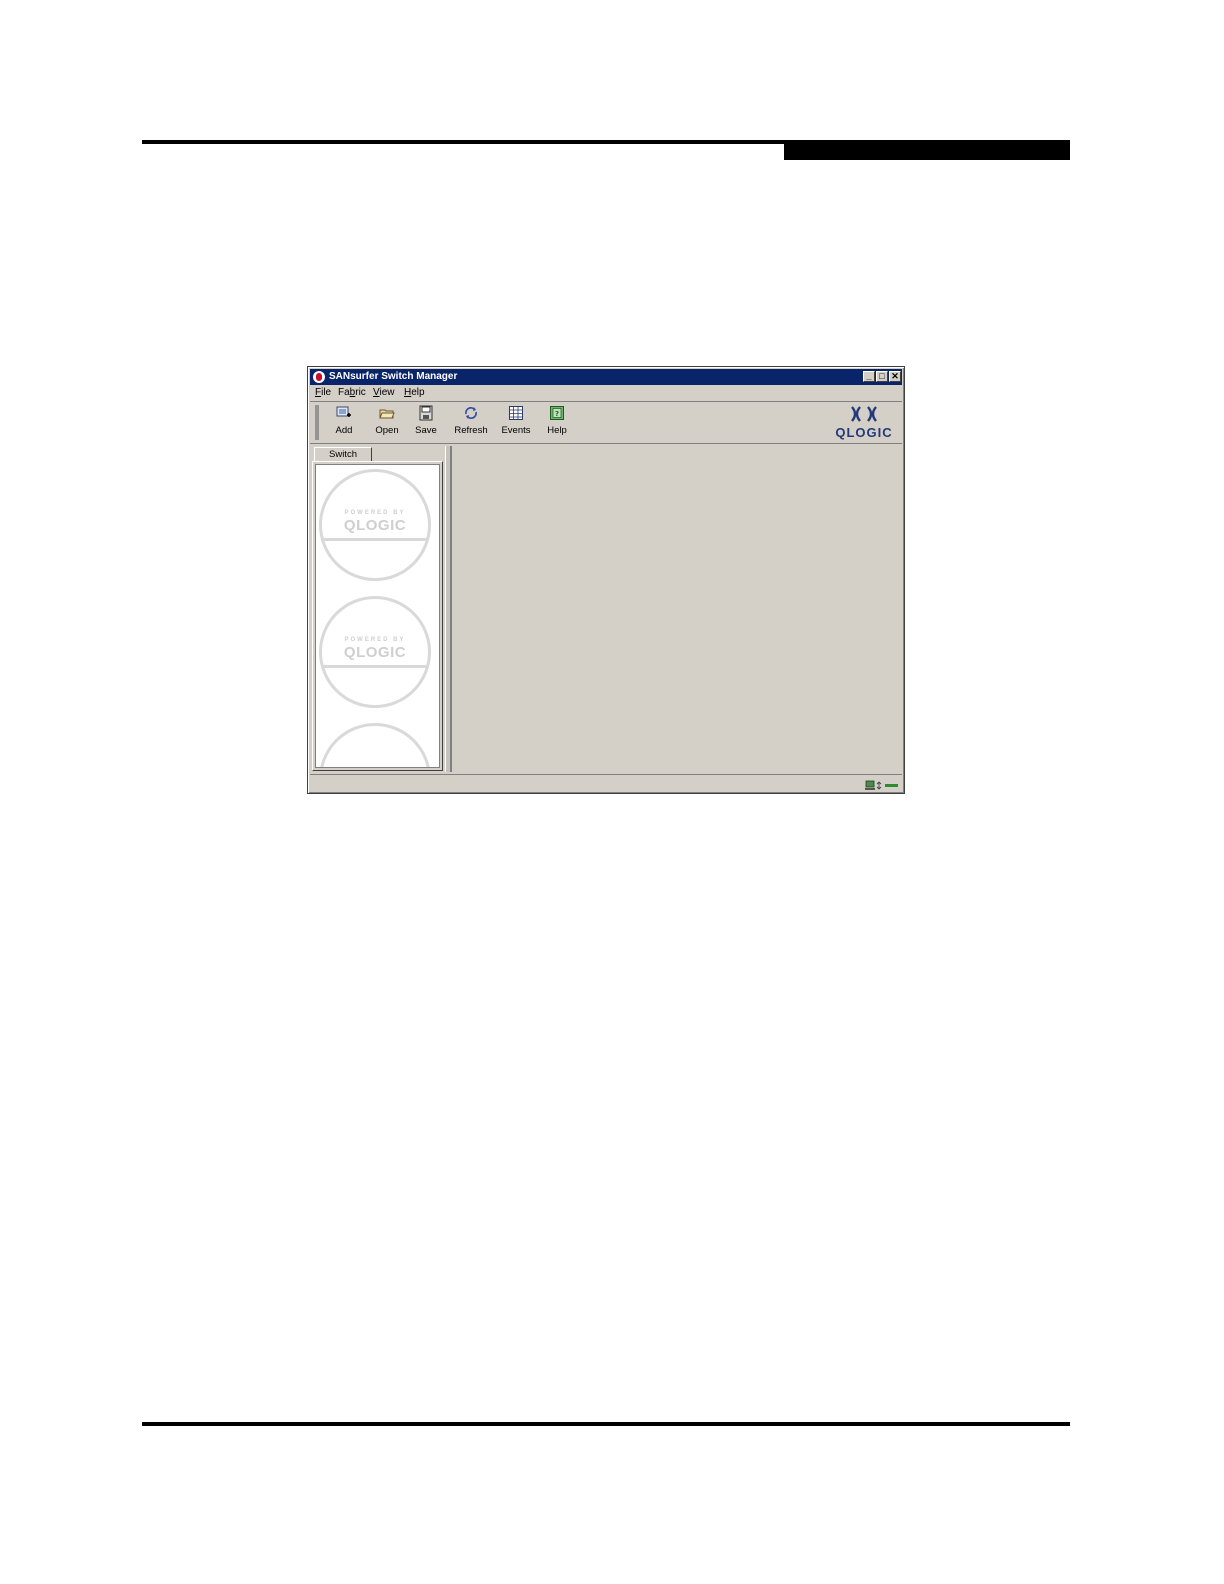 This screenshot has height=1584, width=1224. I want to click on menu-file: File, so click(323, 392).